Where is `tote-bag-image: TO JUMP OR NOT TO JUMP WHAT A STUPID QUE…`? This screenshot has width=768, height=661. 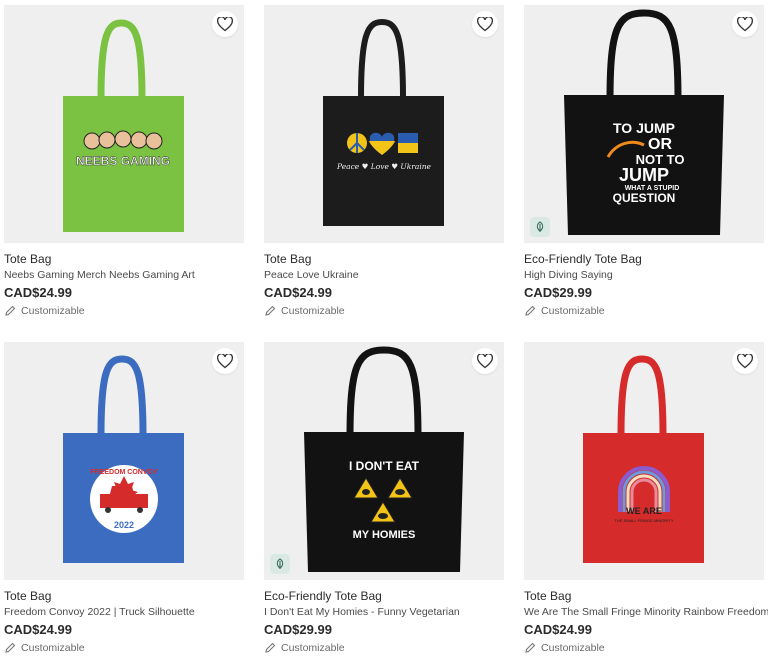
tote-bag-image: TO JUMP OR NOT TO JUMP WHAT A STUPID QUE… is located at coordinates (644, 122).